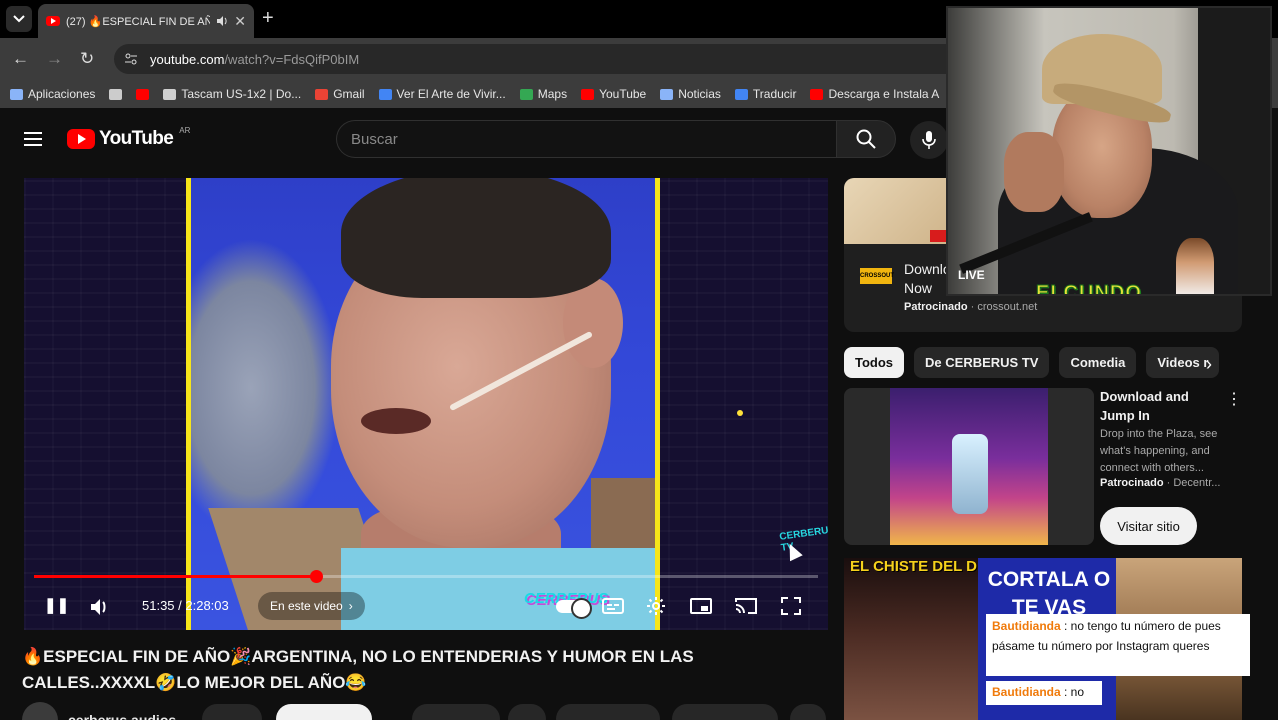 The height and width of the screenshot is (720, 1278). What do you see at coordinates (613, 606) in the screenshot?
I see `subtitles-icon` at bounding box center [613, 606].